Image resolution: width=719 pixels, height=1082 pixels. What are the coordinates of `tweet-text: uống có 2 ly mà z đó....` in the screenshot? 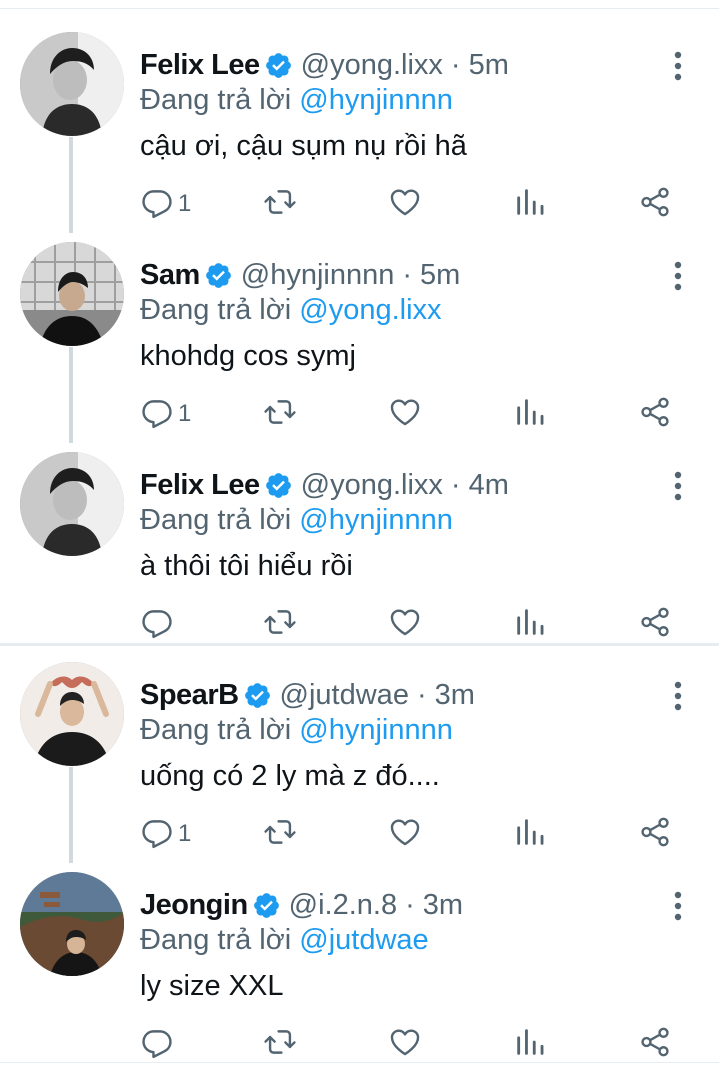 It's located at (290, 776).